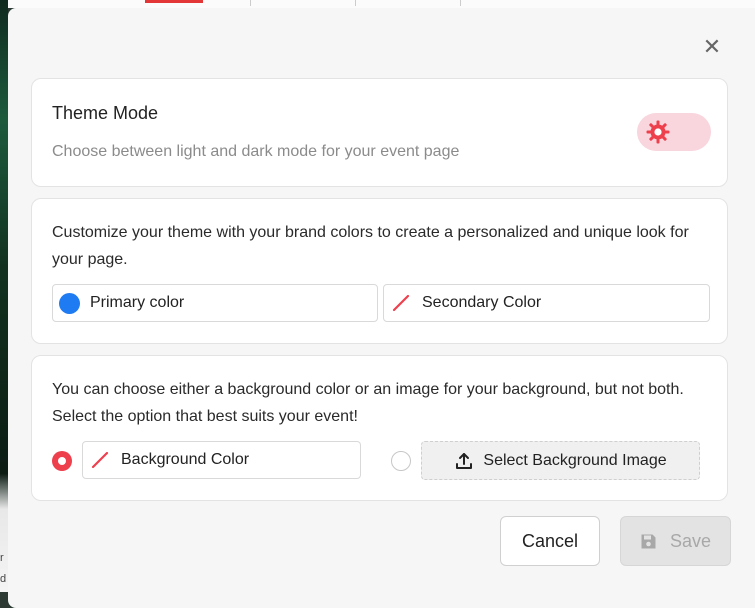  I want to click on close-button: ✕, so click(712, 47).